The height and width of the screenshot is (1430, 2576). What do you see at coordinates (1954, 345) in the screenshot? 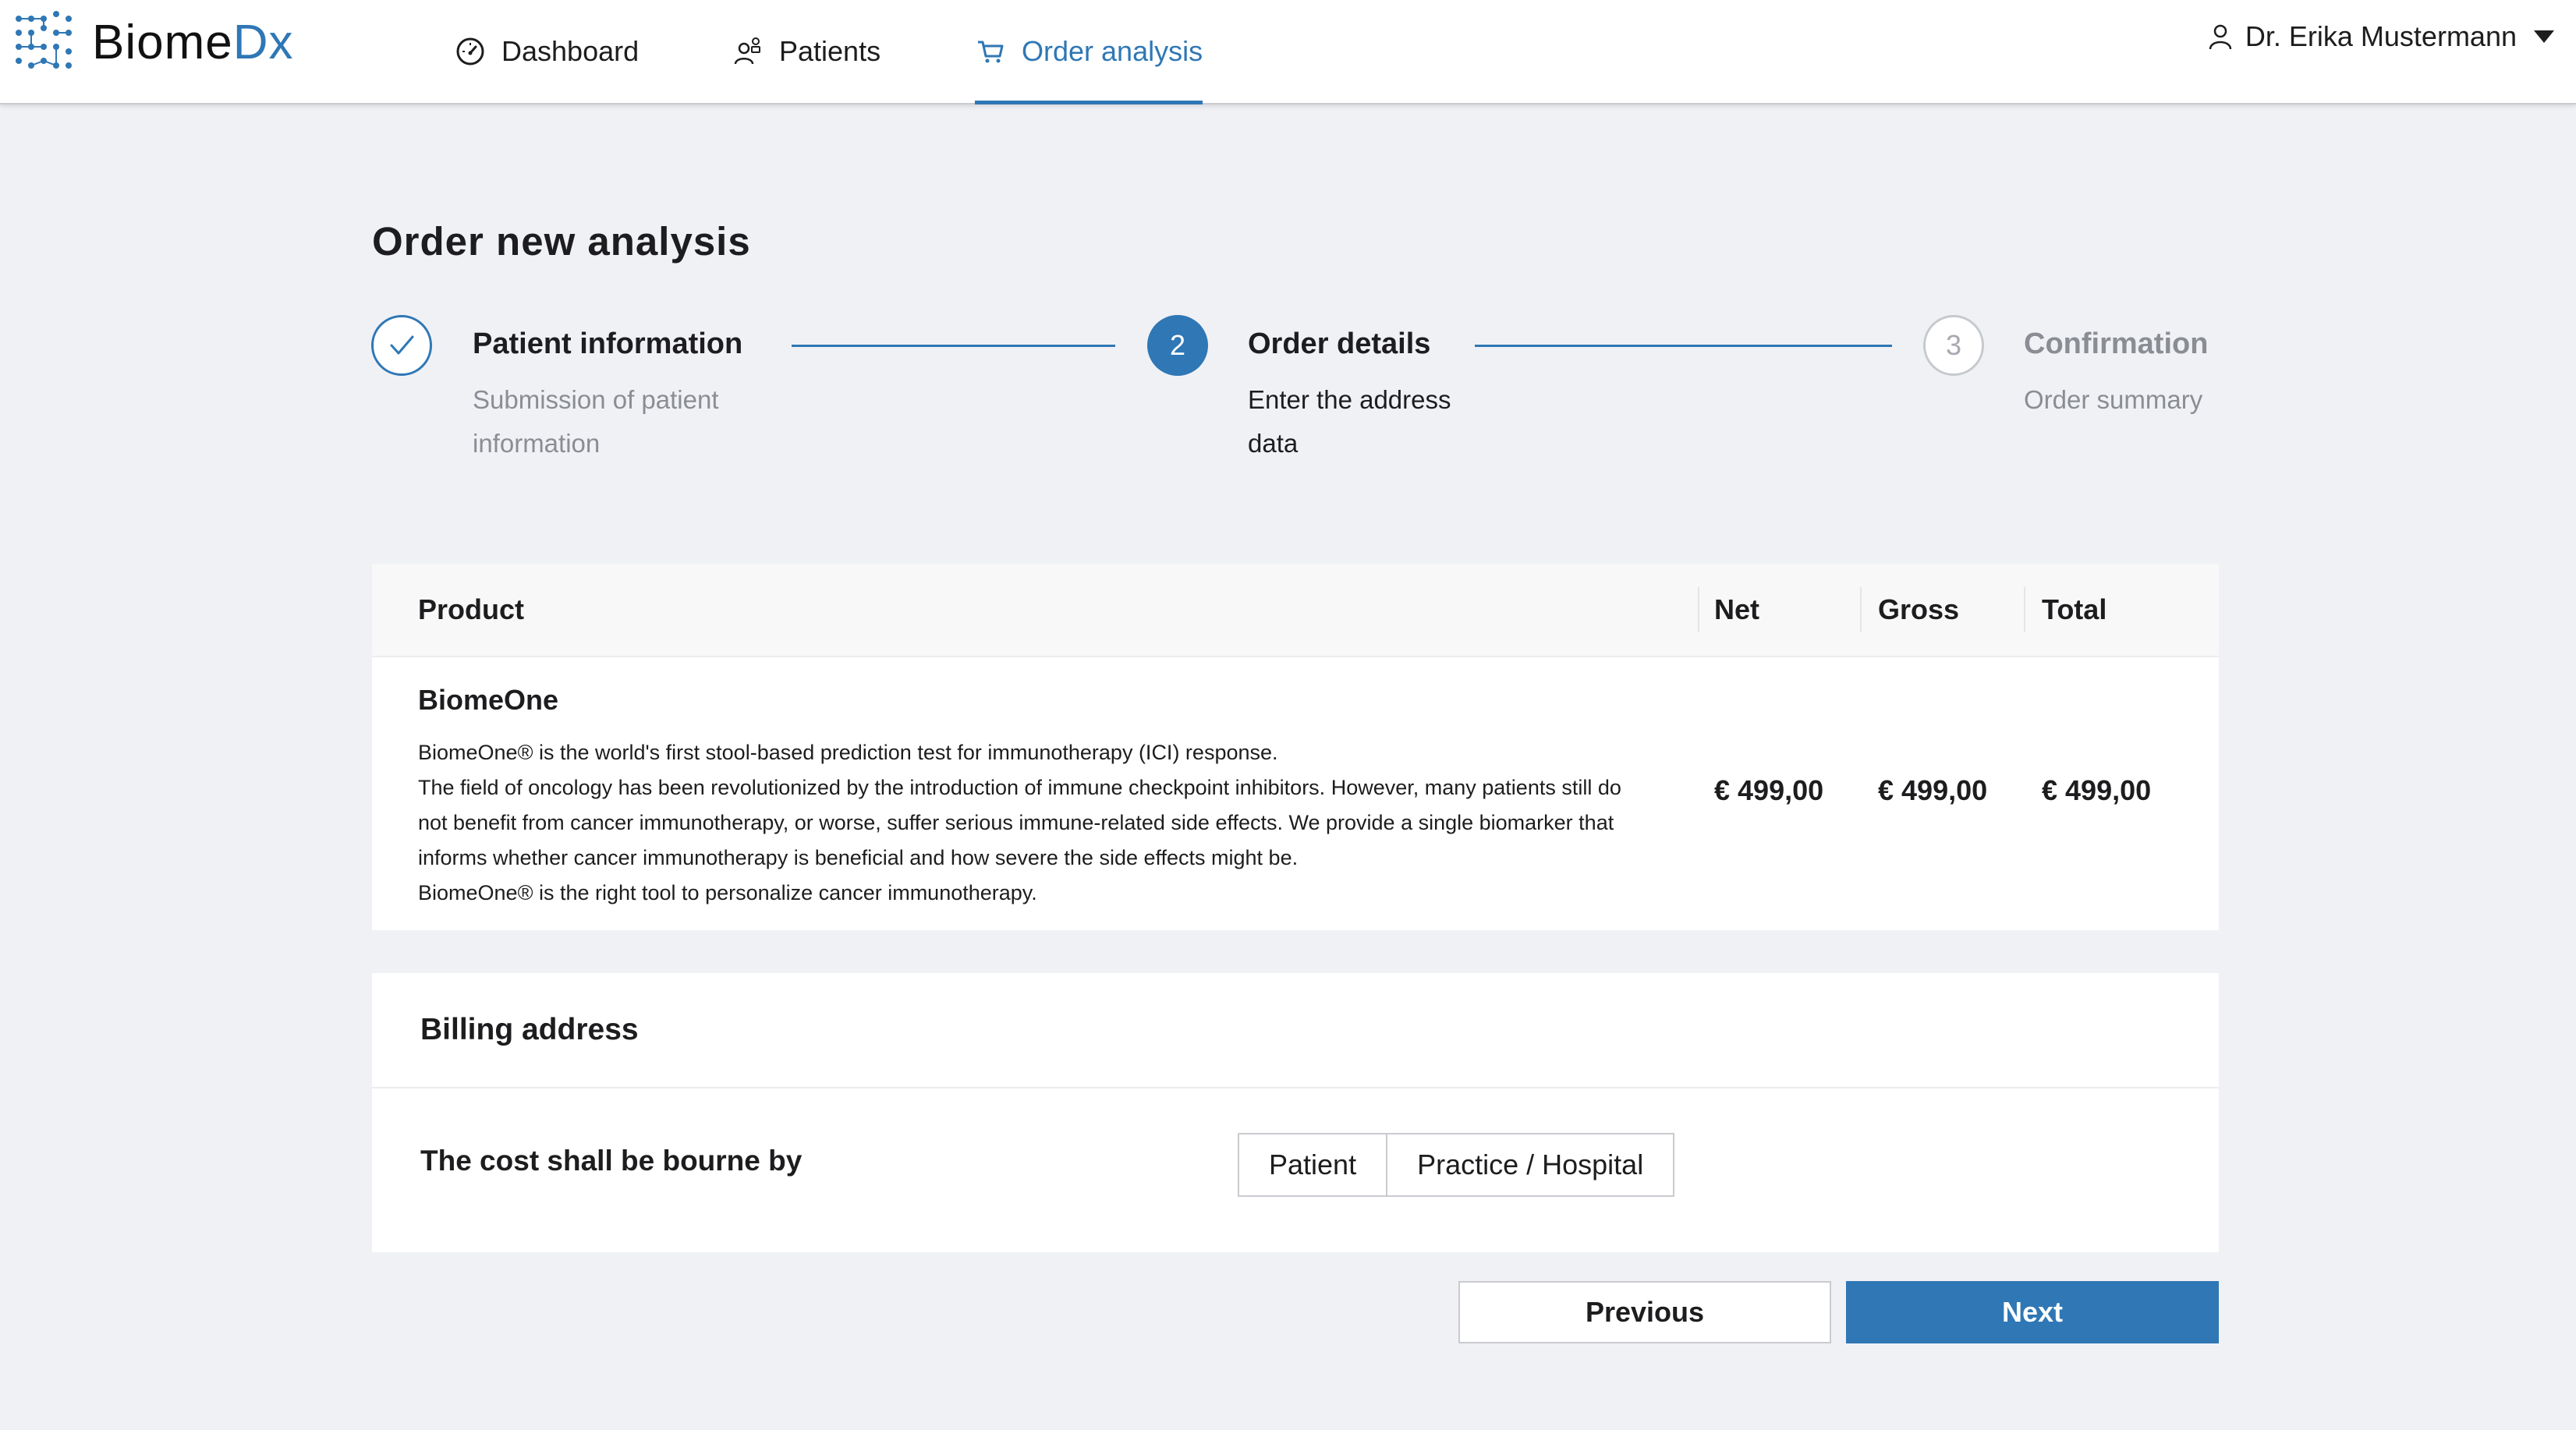
I see `step-3-marker: 3` at bounding box center [1954, 345].